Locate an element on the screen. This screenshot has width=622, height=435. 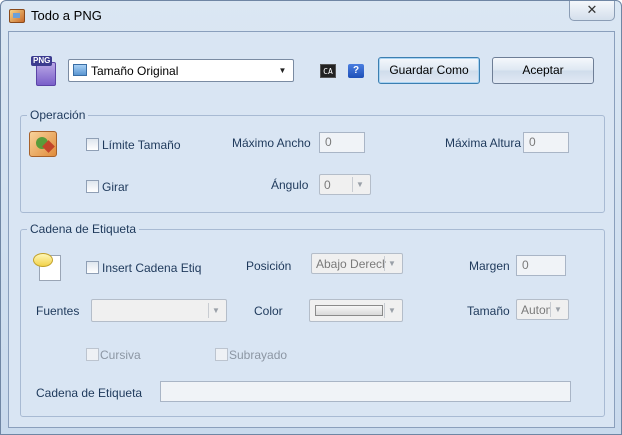
position-select: Abajo Derecha ▼ is located at coordinates (357, 263).